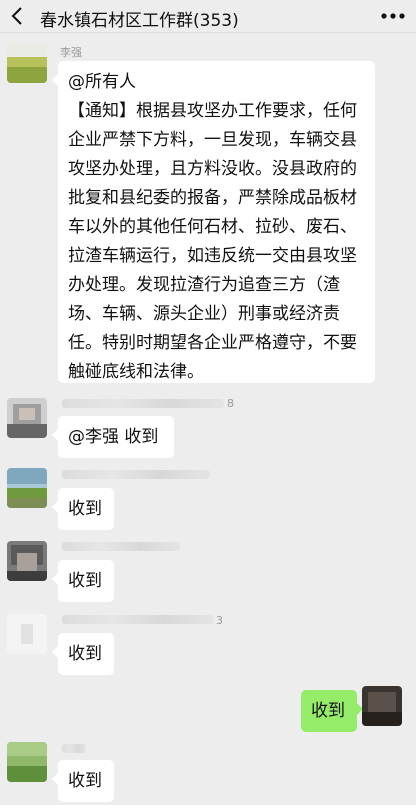  What do you see at coordinates (230, 403) in the screenshot?
I see `sender-suffix: 8` at bounding box center [230, 403].